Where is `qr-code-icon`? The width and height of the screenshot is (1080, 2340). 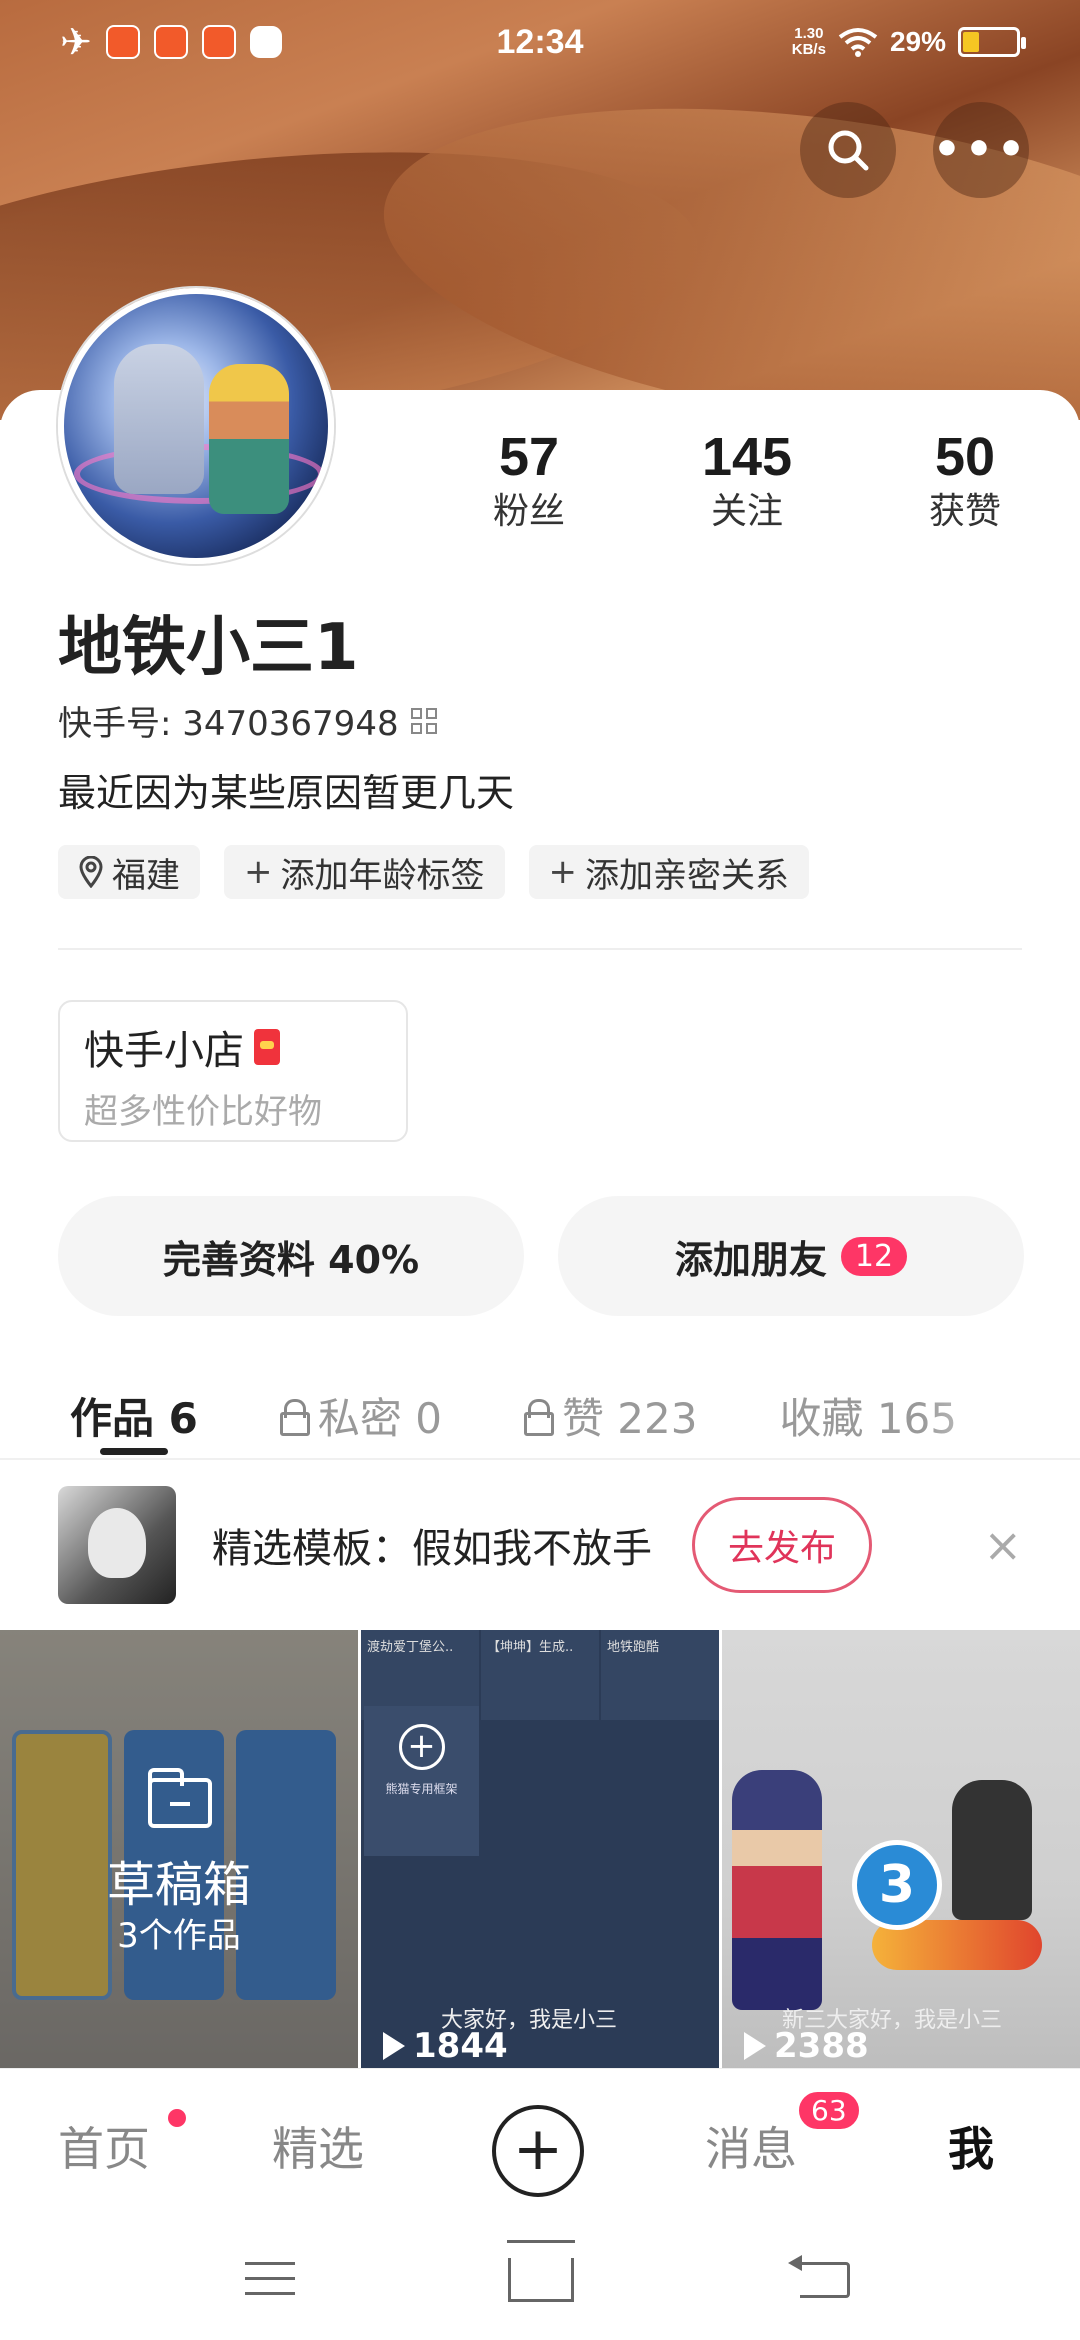 qr-code-icon is located at coordinates (423, 720).